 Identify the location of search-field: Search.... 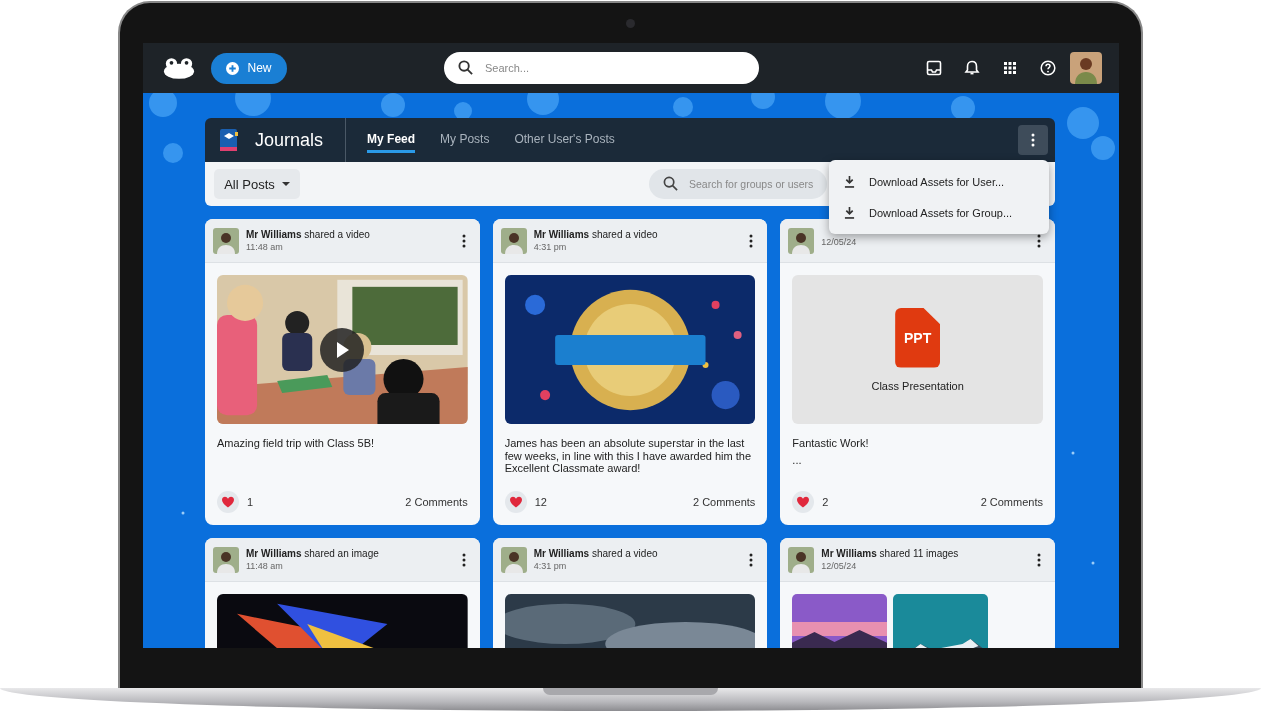
(601, 68).